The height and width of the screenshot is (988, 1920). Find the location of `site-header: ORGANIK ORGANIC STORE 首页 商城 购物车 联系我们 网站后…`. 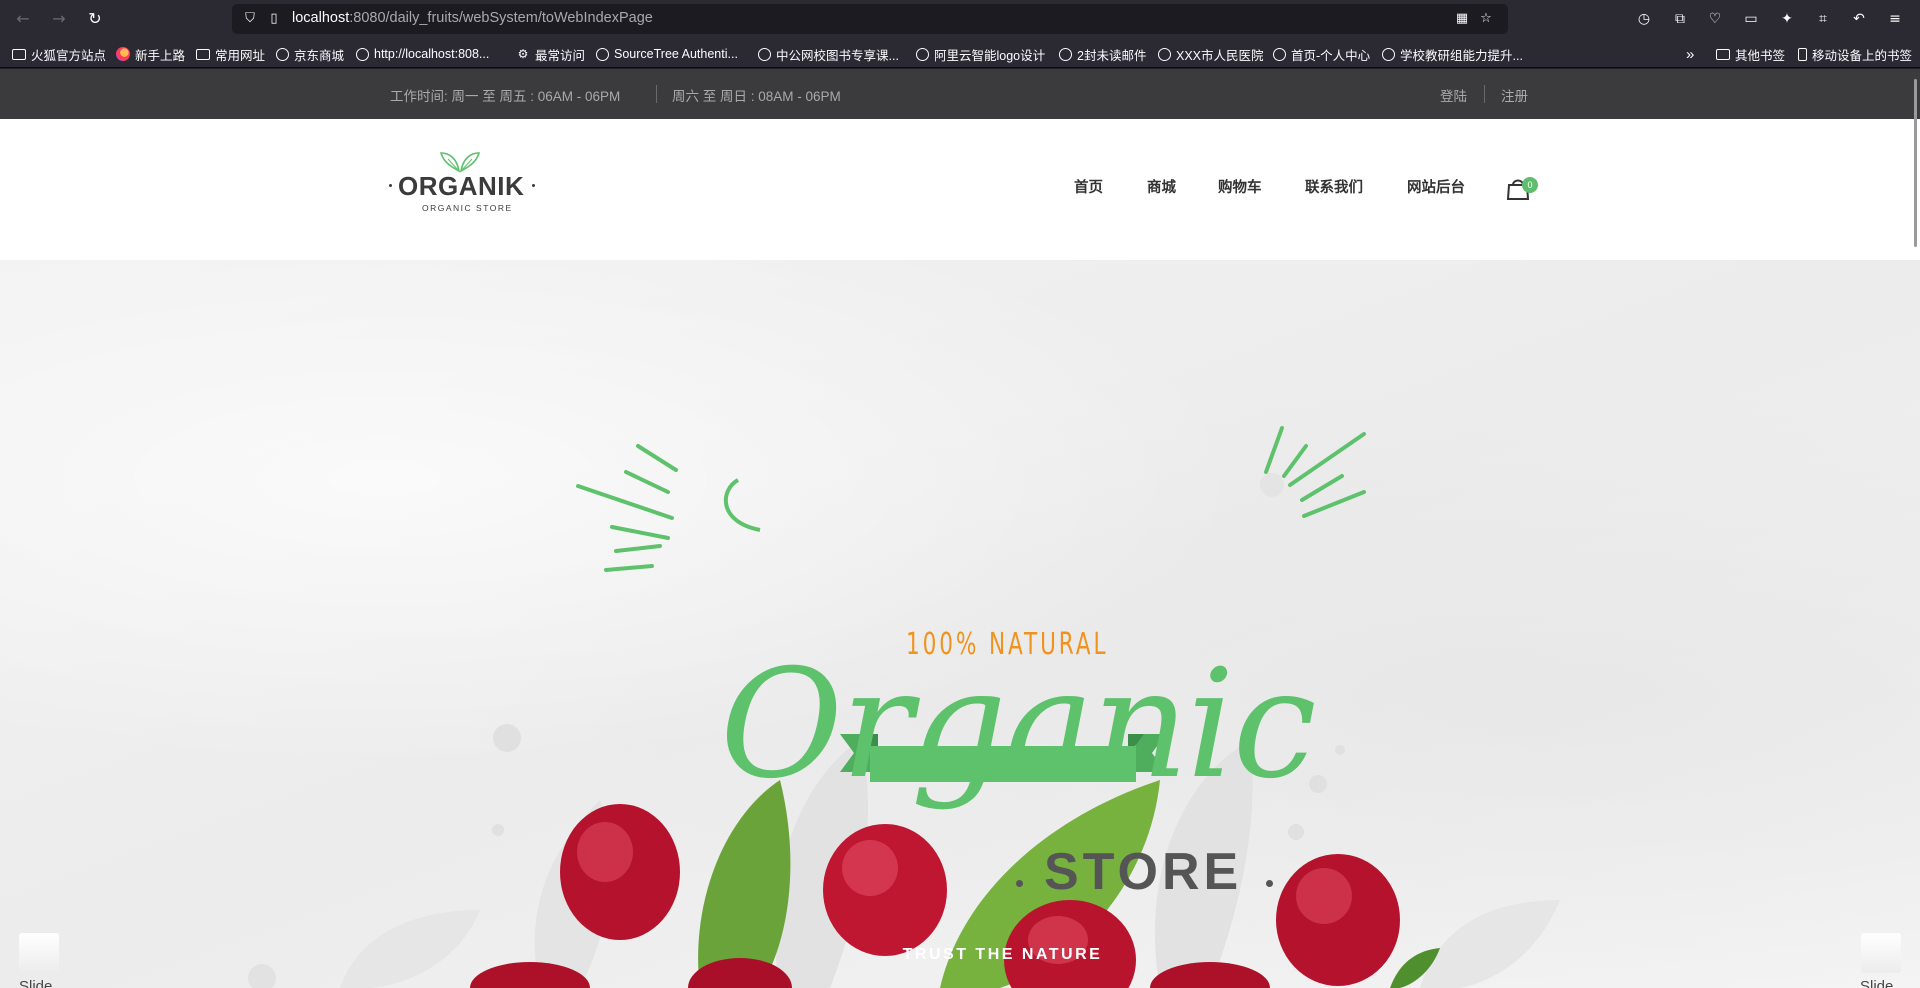

site-header: ORGANIK ORGANIC STORE 首页 商城 购物车 联系我们 网站后… is located at coordinates (960, 189).